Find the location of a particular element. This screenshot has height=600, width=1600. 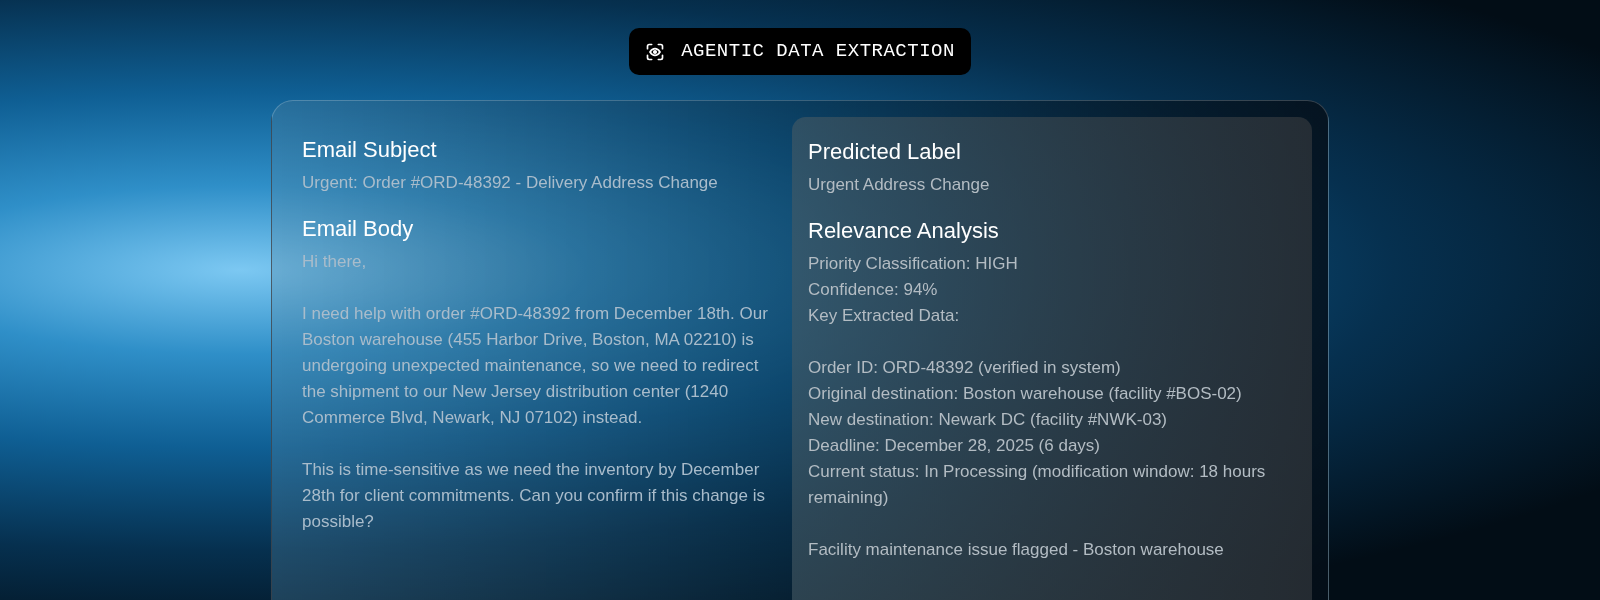

section-heading: Relevance Analysis is located at coordinates (904, 231).